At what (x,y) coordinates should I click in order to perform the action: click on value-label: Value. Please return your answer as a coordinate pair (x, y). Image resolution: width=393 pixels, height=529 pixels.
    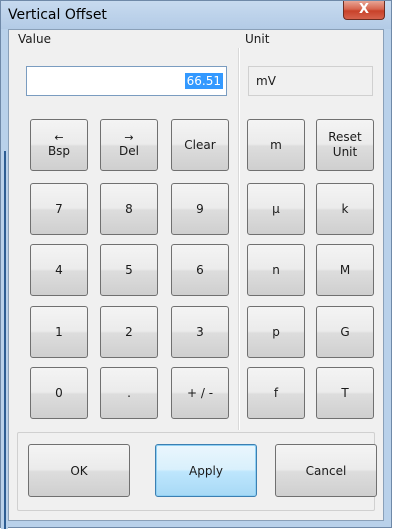
    Looking at the image, I should click on (34, 39).